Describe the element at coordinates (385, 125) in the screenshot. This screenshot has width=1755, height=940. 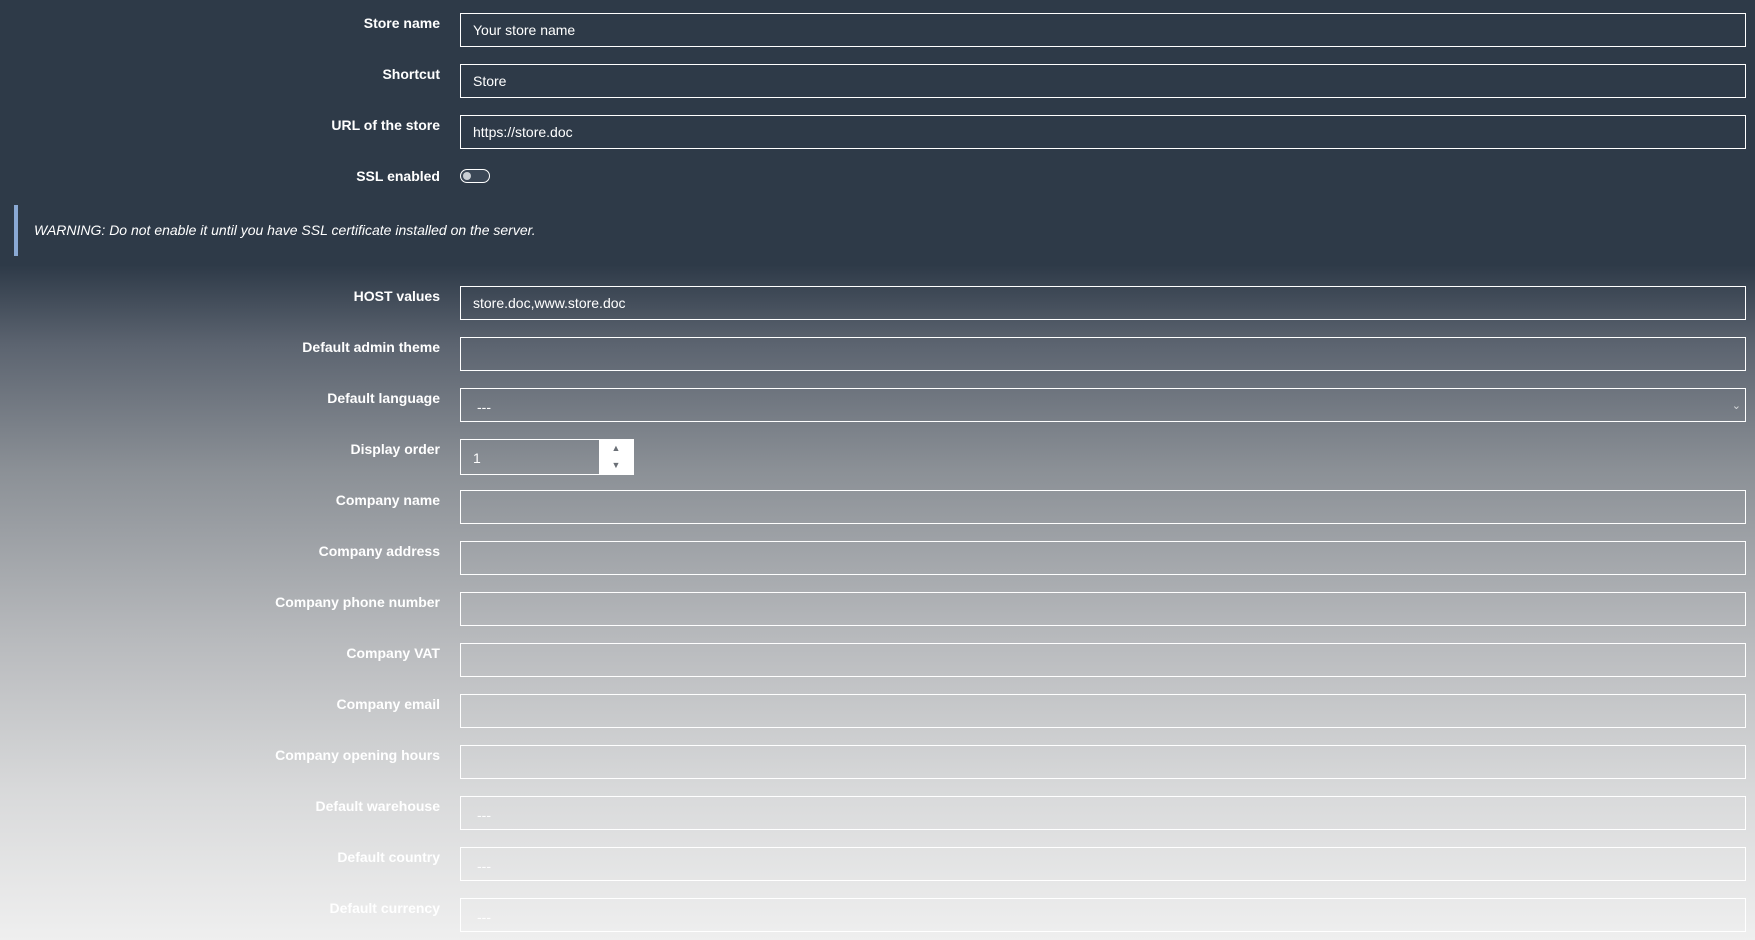
I see `store-url-label: URL of the store` at that location.